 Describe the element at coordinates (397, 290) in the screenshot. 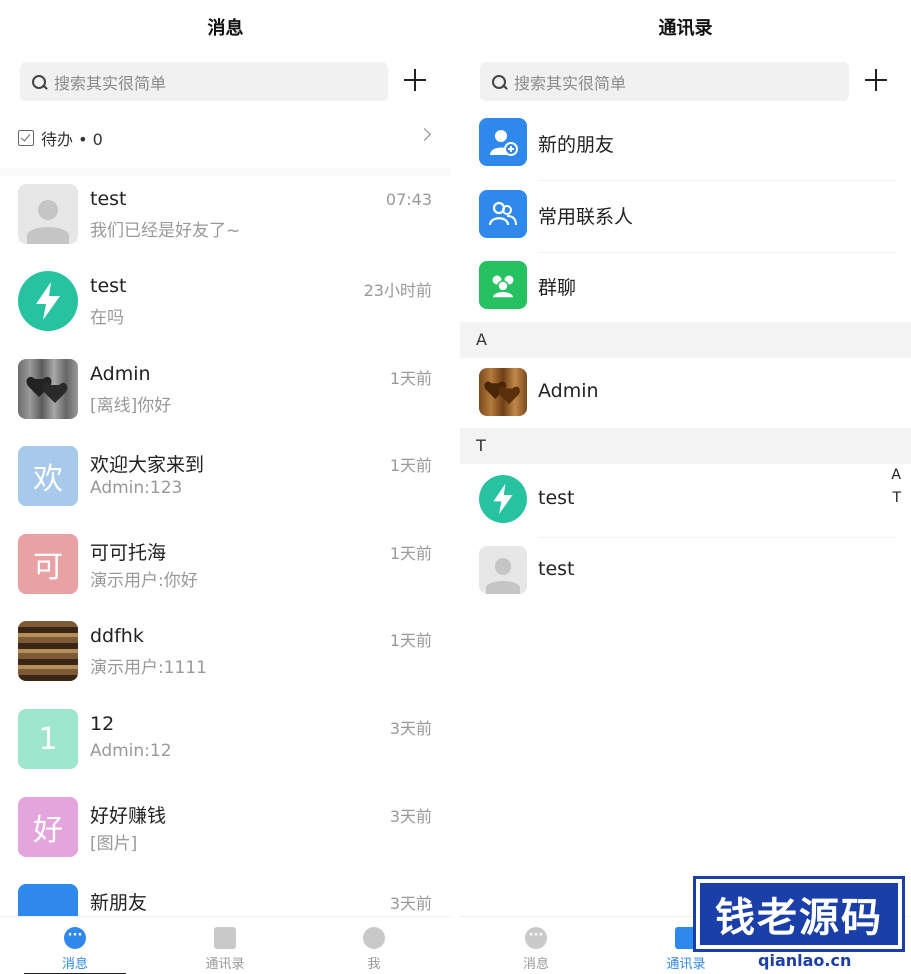

I see `chat-time: 23小时前` at that location.